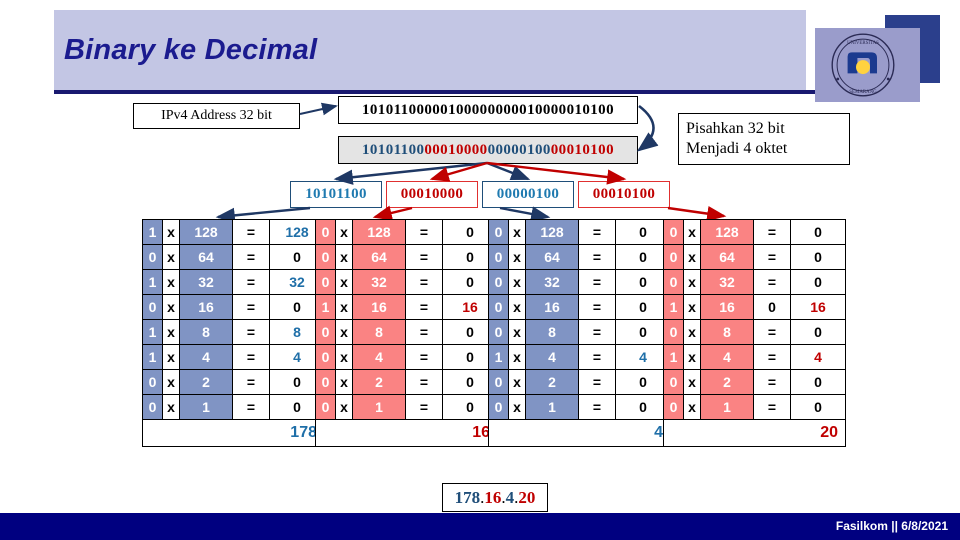 Image resolution: width=960 pixels, height=540 pixels. I want to click on octet-box-3: 00000100, so click(528, 194).